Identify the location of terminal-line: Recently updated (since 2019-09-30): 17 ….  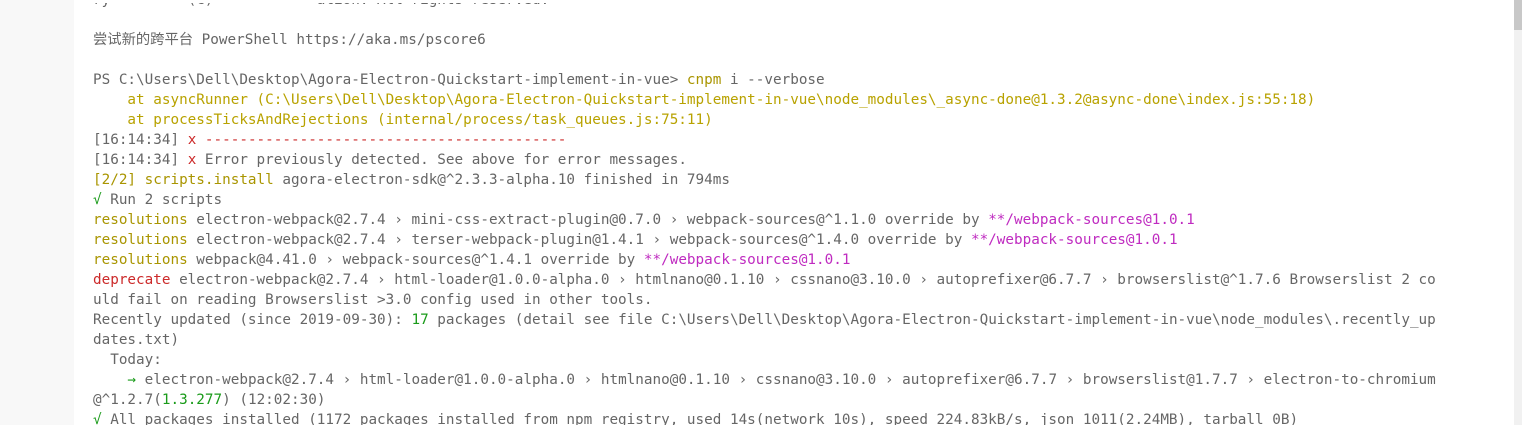
(798, 320).